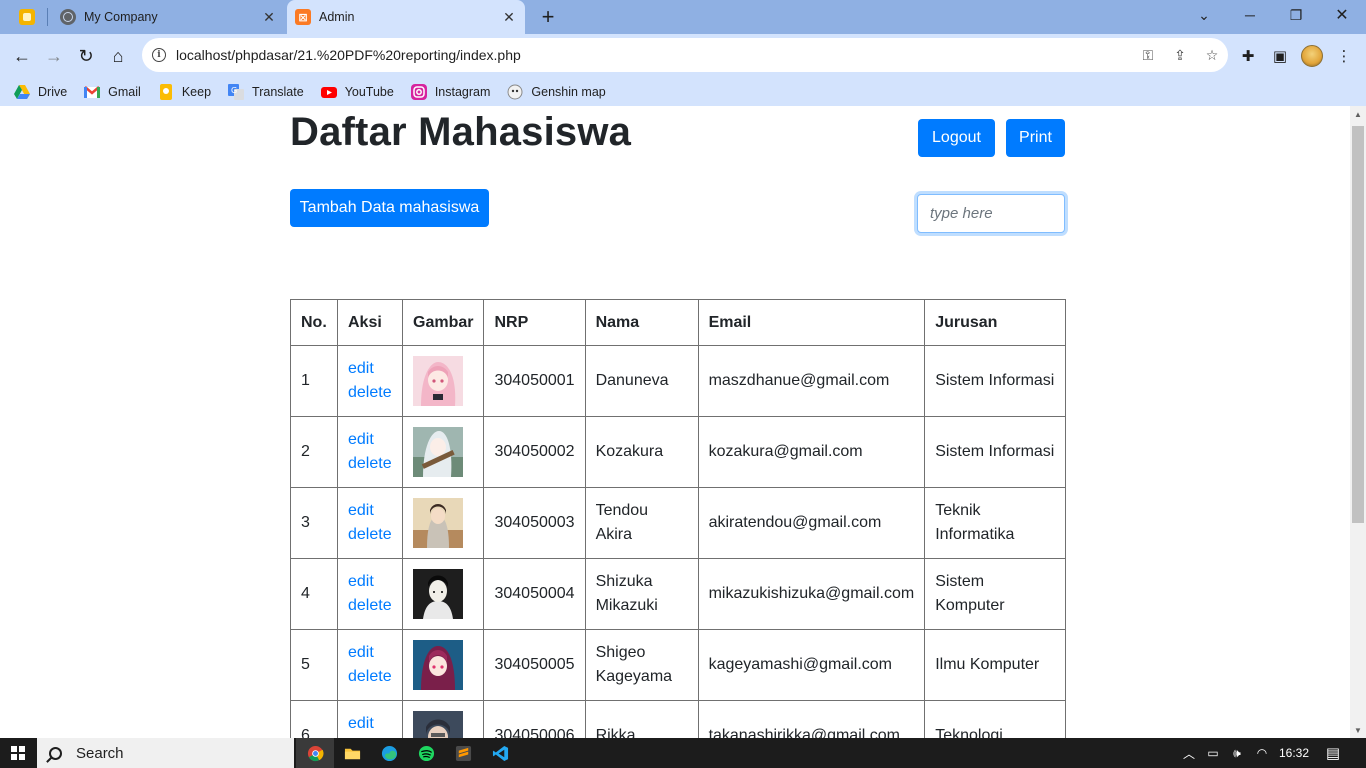 This screenshot has height=768, width=1366. What do you see at coordinates (641, 719) in the screenshot?
I see `row-nama: Rikka` at bounding box center [641, 719].